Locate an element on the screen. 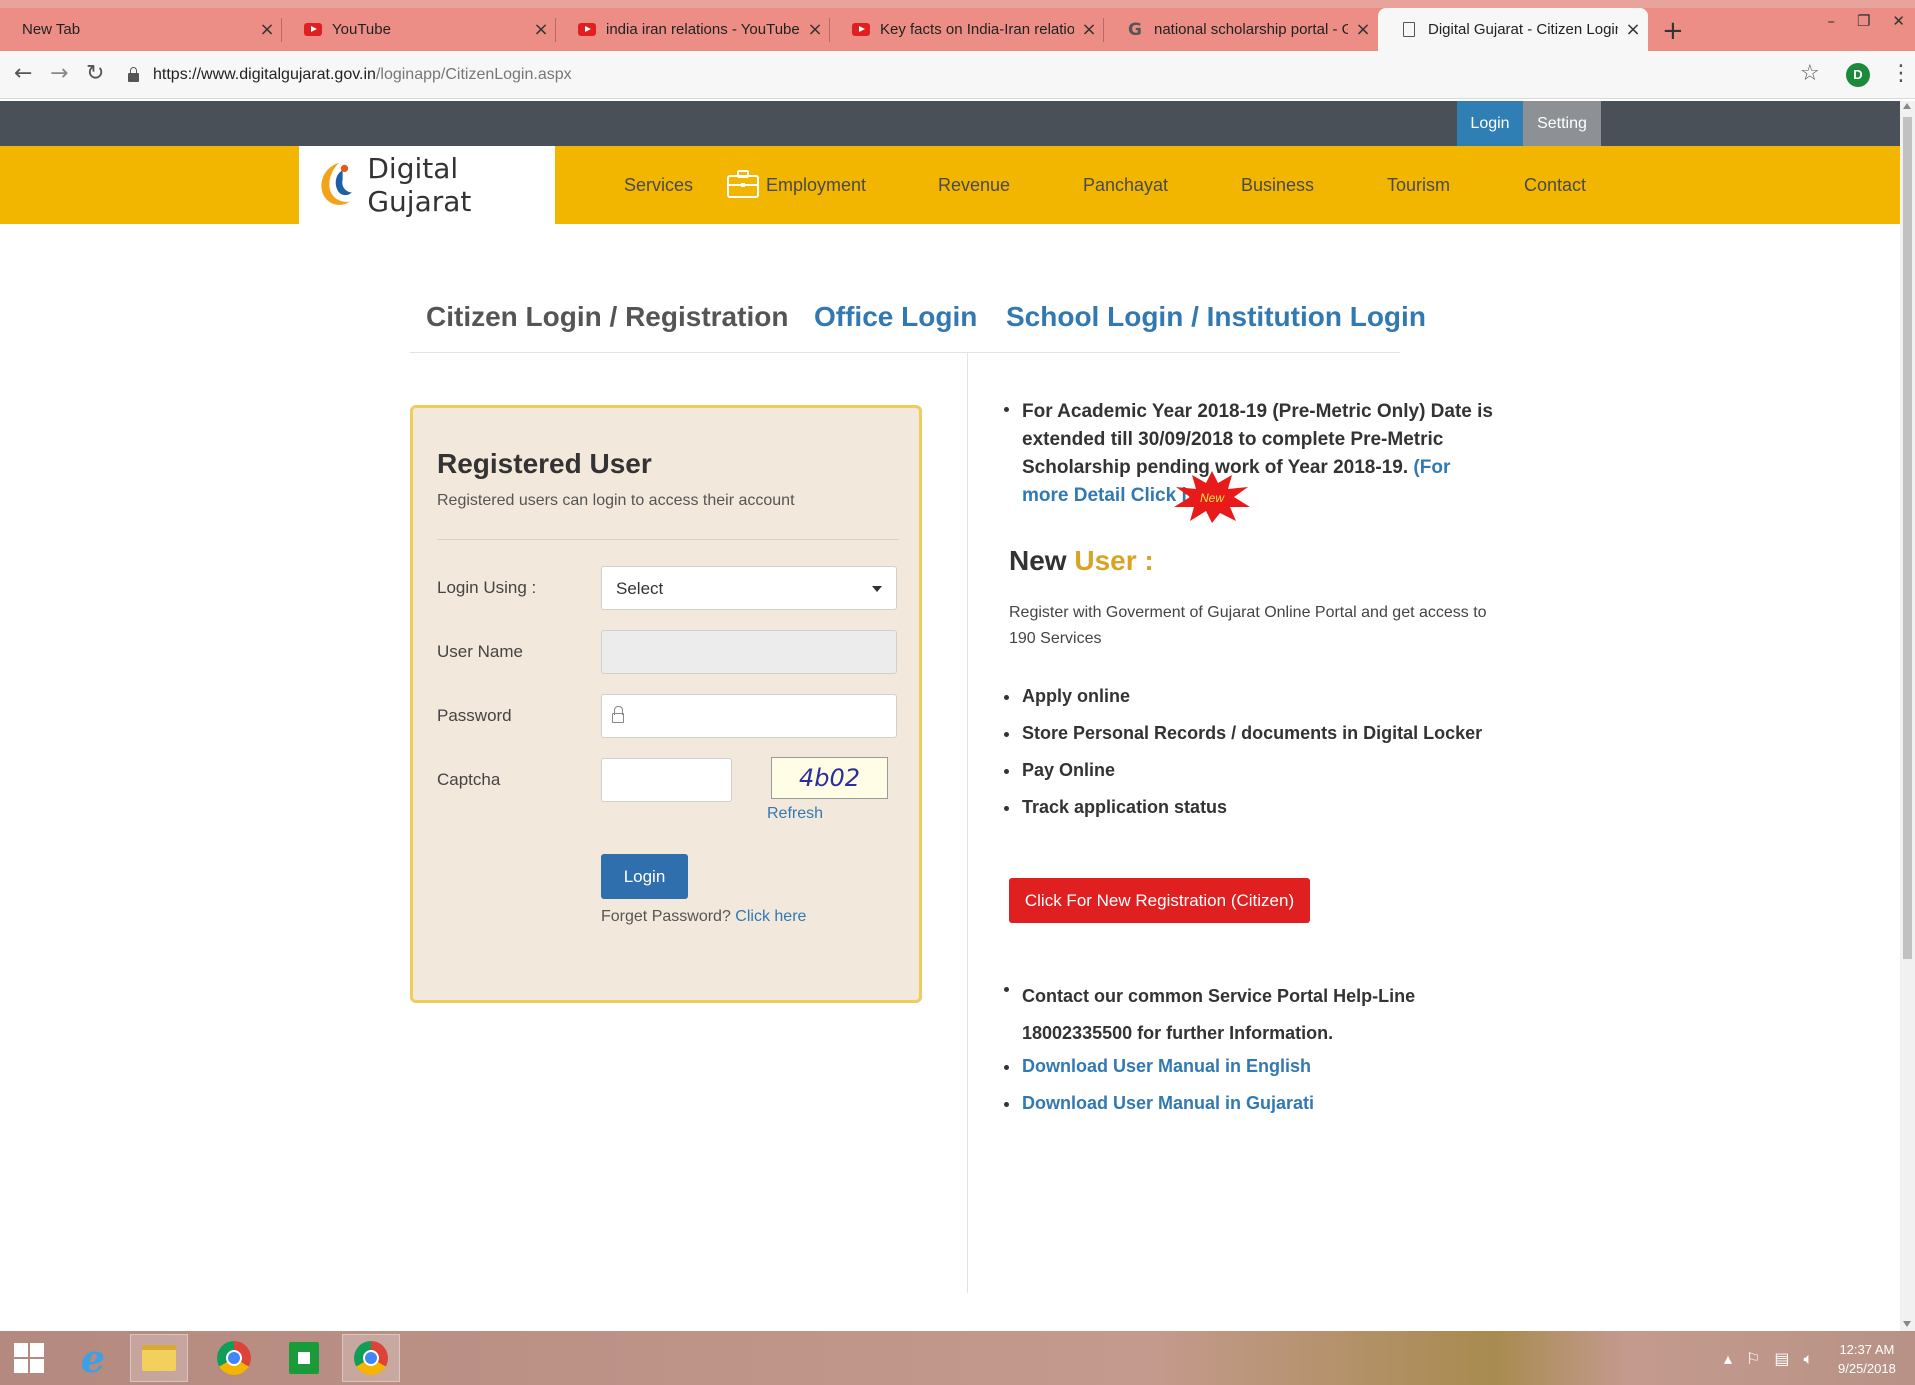  page-scrollbar is located at coordinates (1907, 716).